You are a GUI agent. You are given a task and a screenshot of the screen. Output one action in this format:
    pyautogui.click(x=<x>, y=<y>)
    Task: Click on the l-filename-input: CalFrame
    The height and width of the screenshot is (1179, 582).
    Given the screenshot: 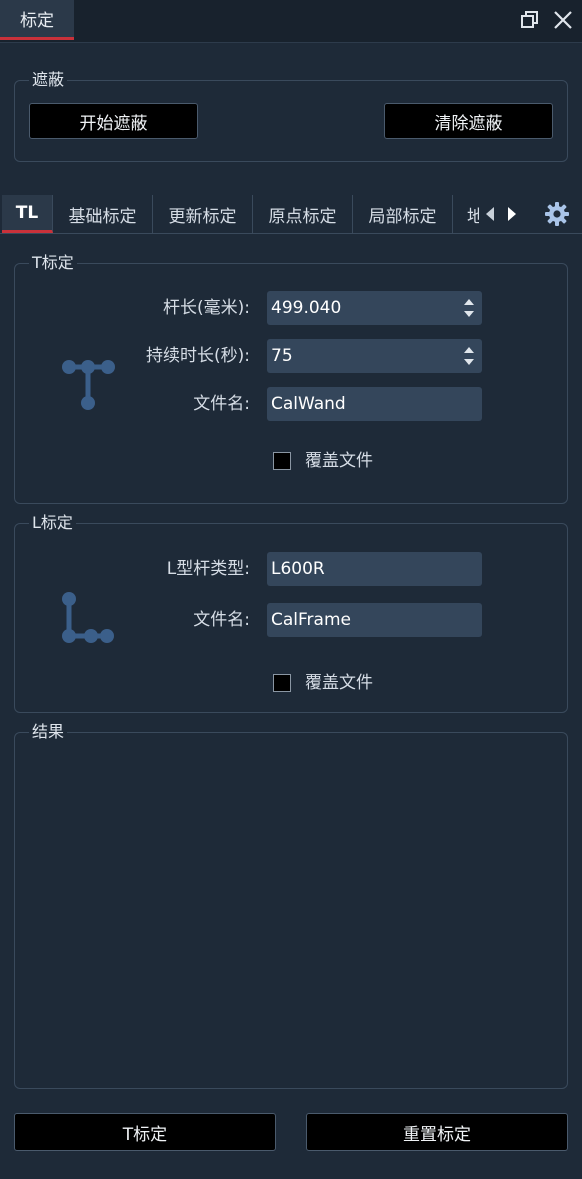 What is the action you would take?
    pyautogui.click(x=374, y=620)
    